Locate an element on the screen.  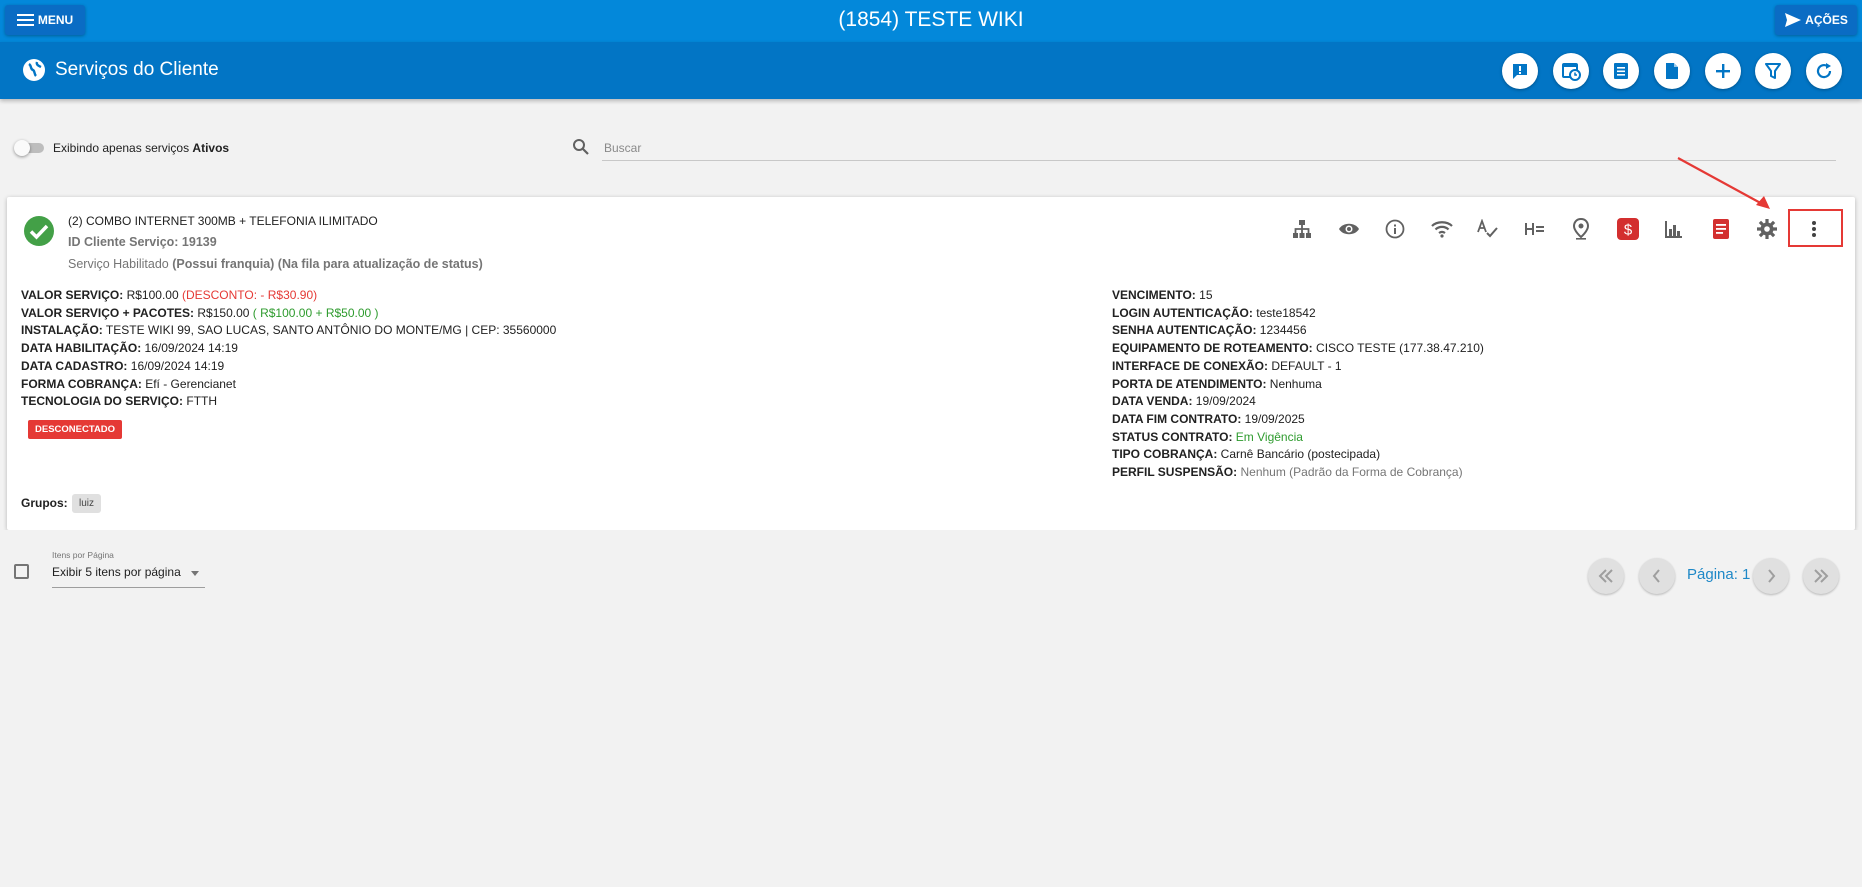
info-row-interface: INTERFACE DE CONEXÃO: DEFAULT - 1 is located at coordinates (1227, 365).